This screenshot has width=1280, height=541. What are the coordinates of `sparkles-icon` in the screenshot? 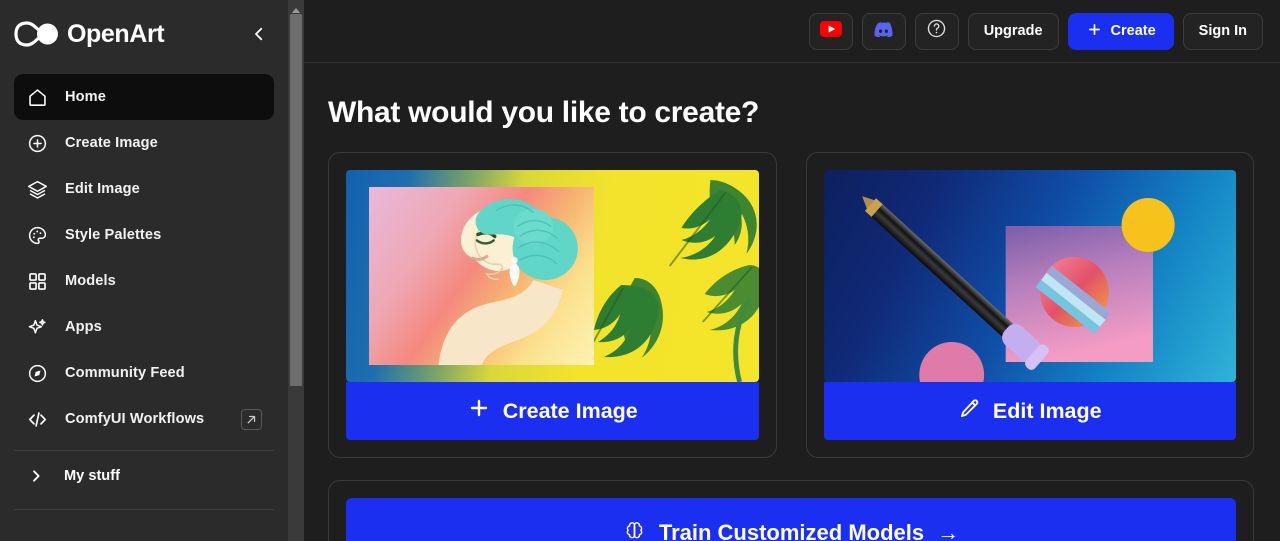 It's located at (37, 327).